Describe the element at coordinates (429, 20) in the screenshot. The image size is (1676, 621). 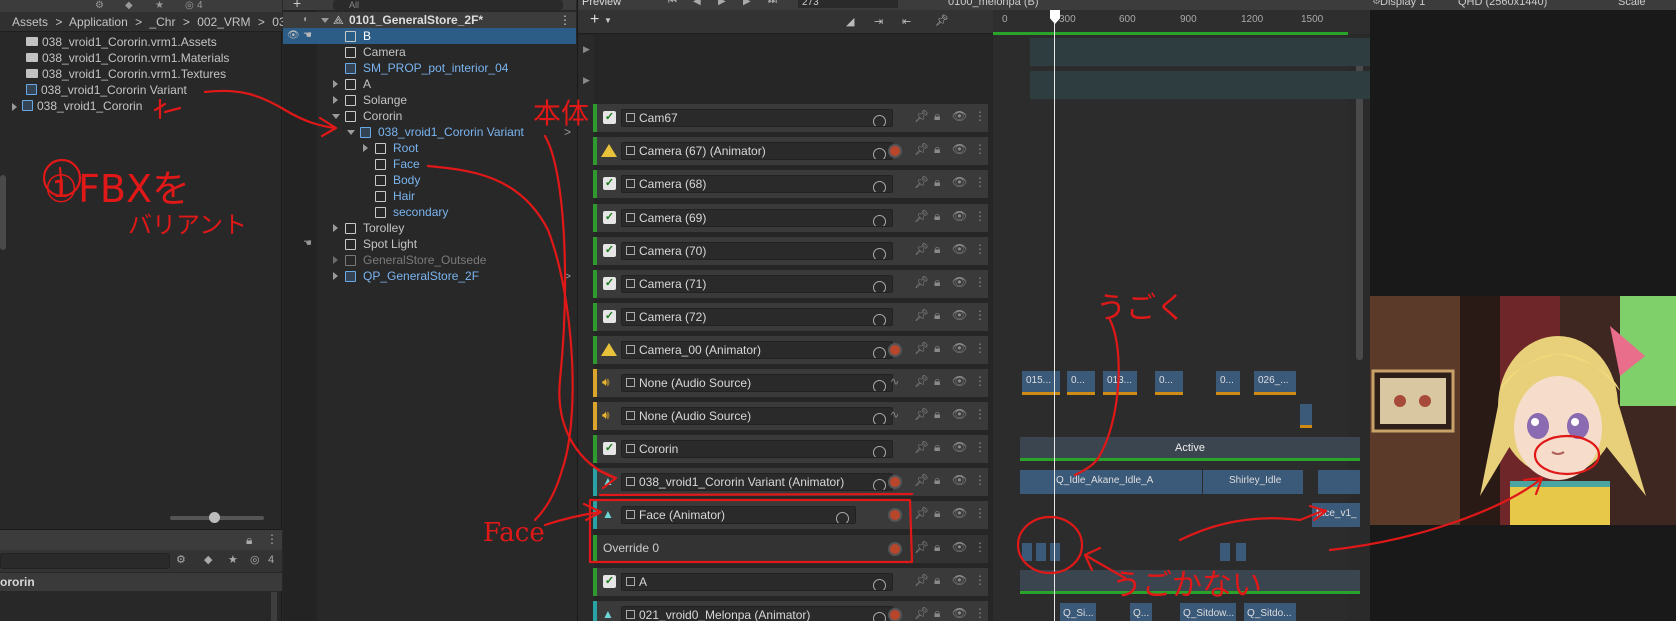
I see `scene-header: ◐ ⟁ 0101_GeneralStore_2F* ⋮` at that location.